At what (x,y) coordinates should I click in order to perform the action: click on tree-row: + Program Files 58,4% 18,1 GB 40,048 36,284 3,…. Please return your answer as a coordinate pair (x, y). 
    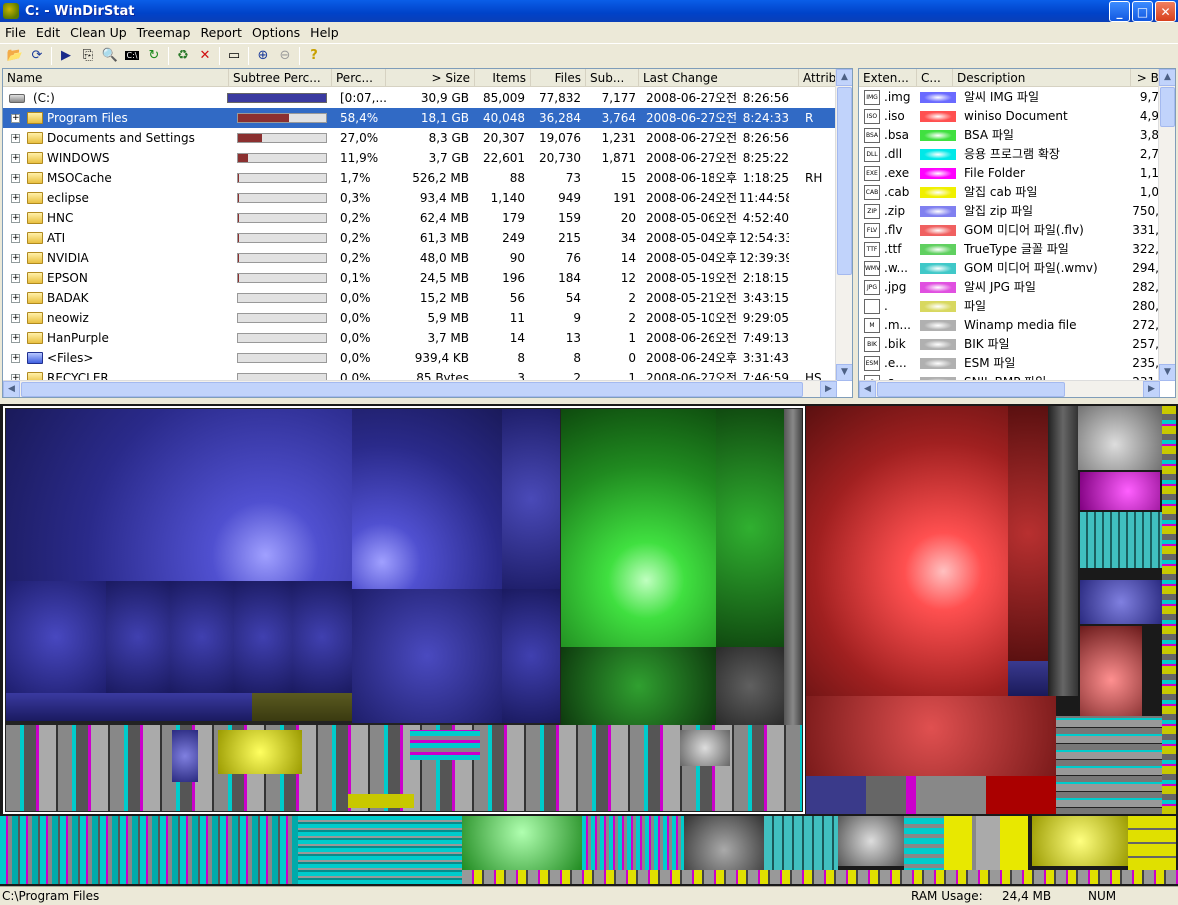
    Looking at the image, I should click on (420, 118).